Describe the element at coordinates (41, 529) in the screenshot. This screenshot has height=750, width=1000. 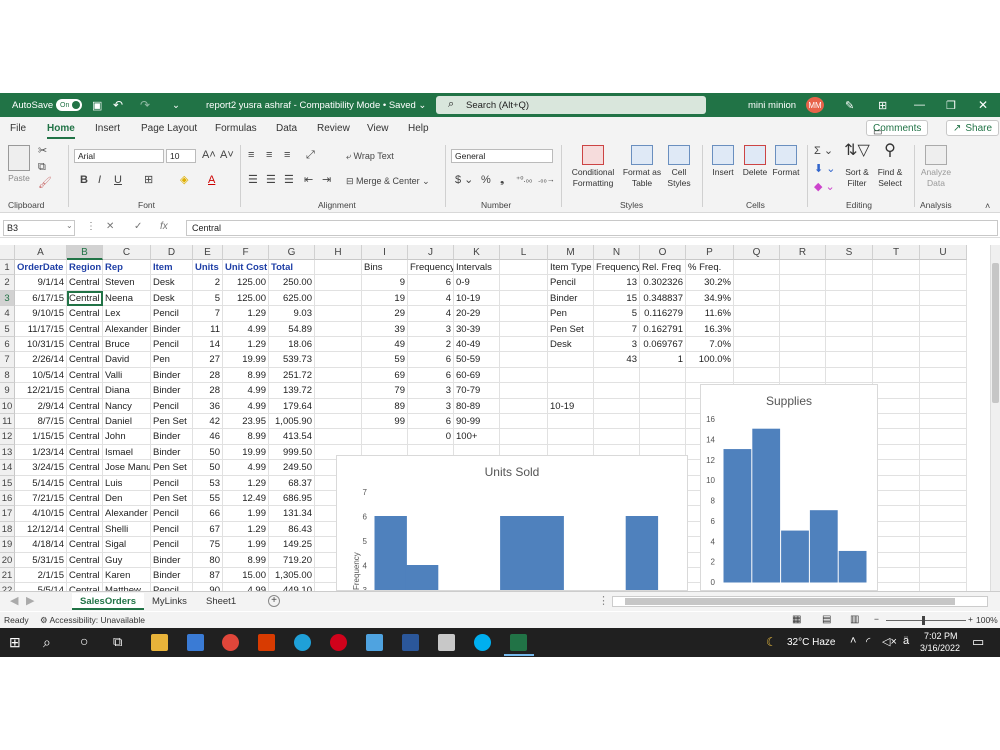
I see `cell: 12/12/14` at that location.